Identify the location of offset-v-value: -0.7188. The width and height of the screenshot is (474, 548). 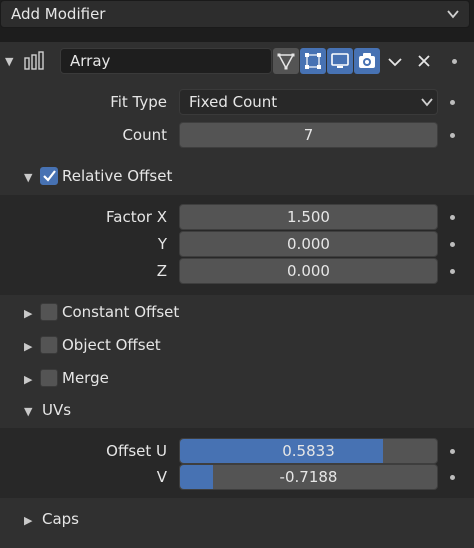
(308, 477).